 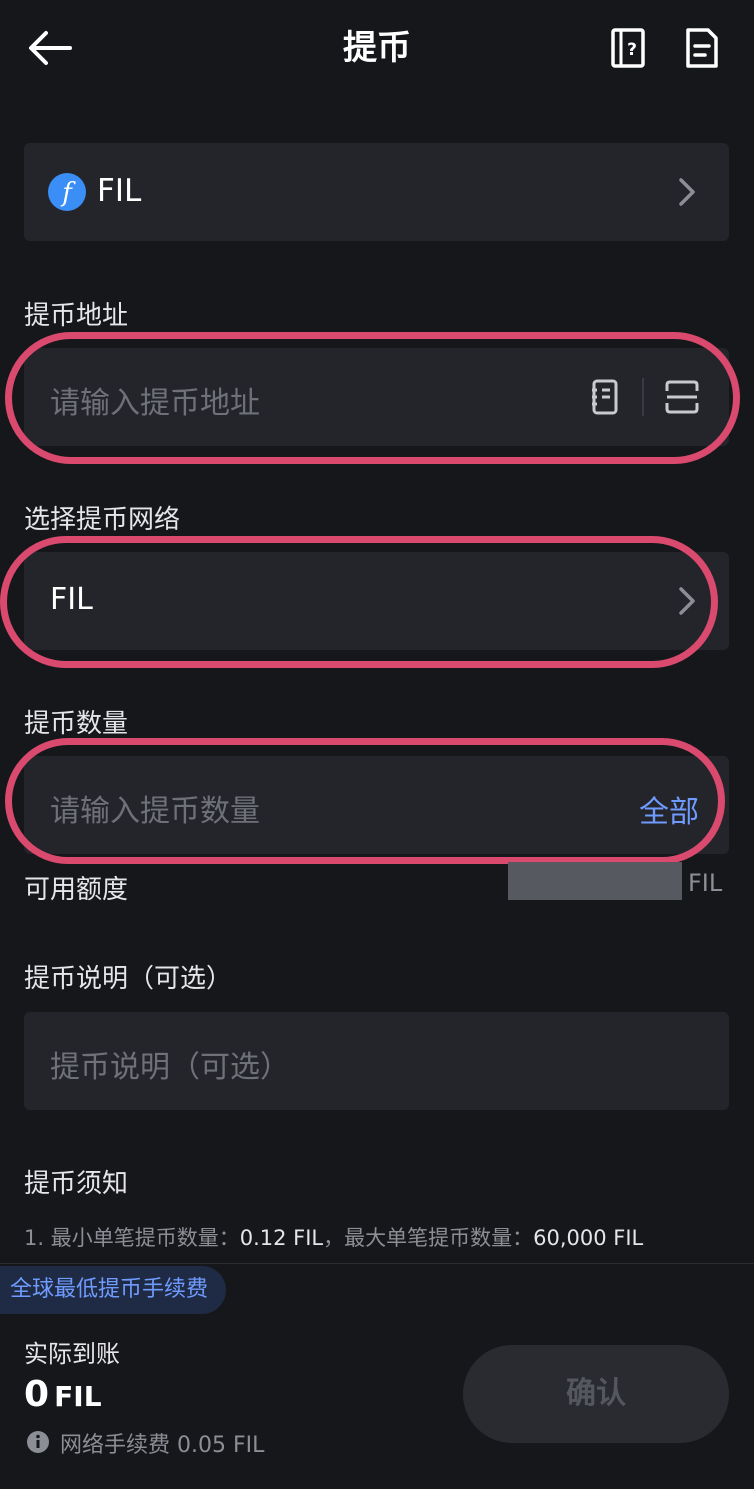 What do you see at coordinates (37, 1394) in the screenshot?
I see `received-amount: 0` at bounding box center [37, 1394].